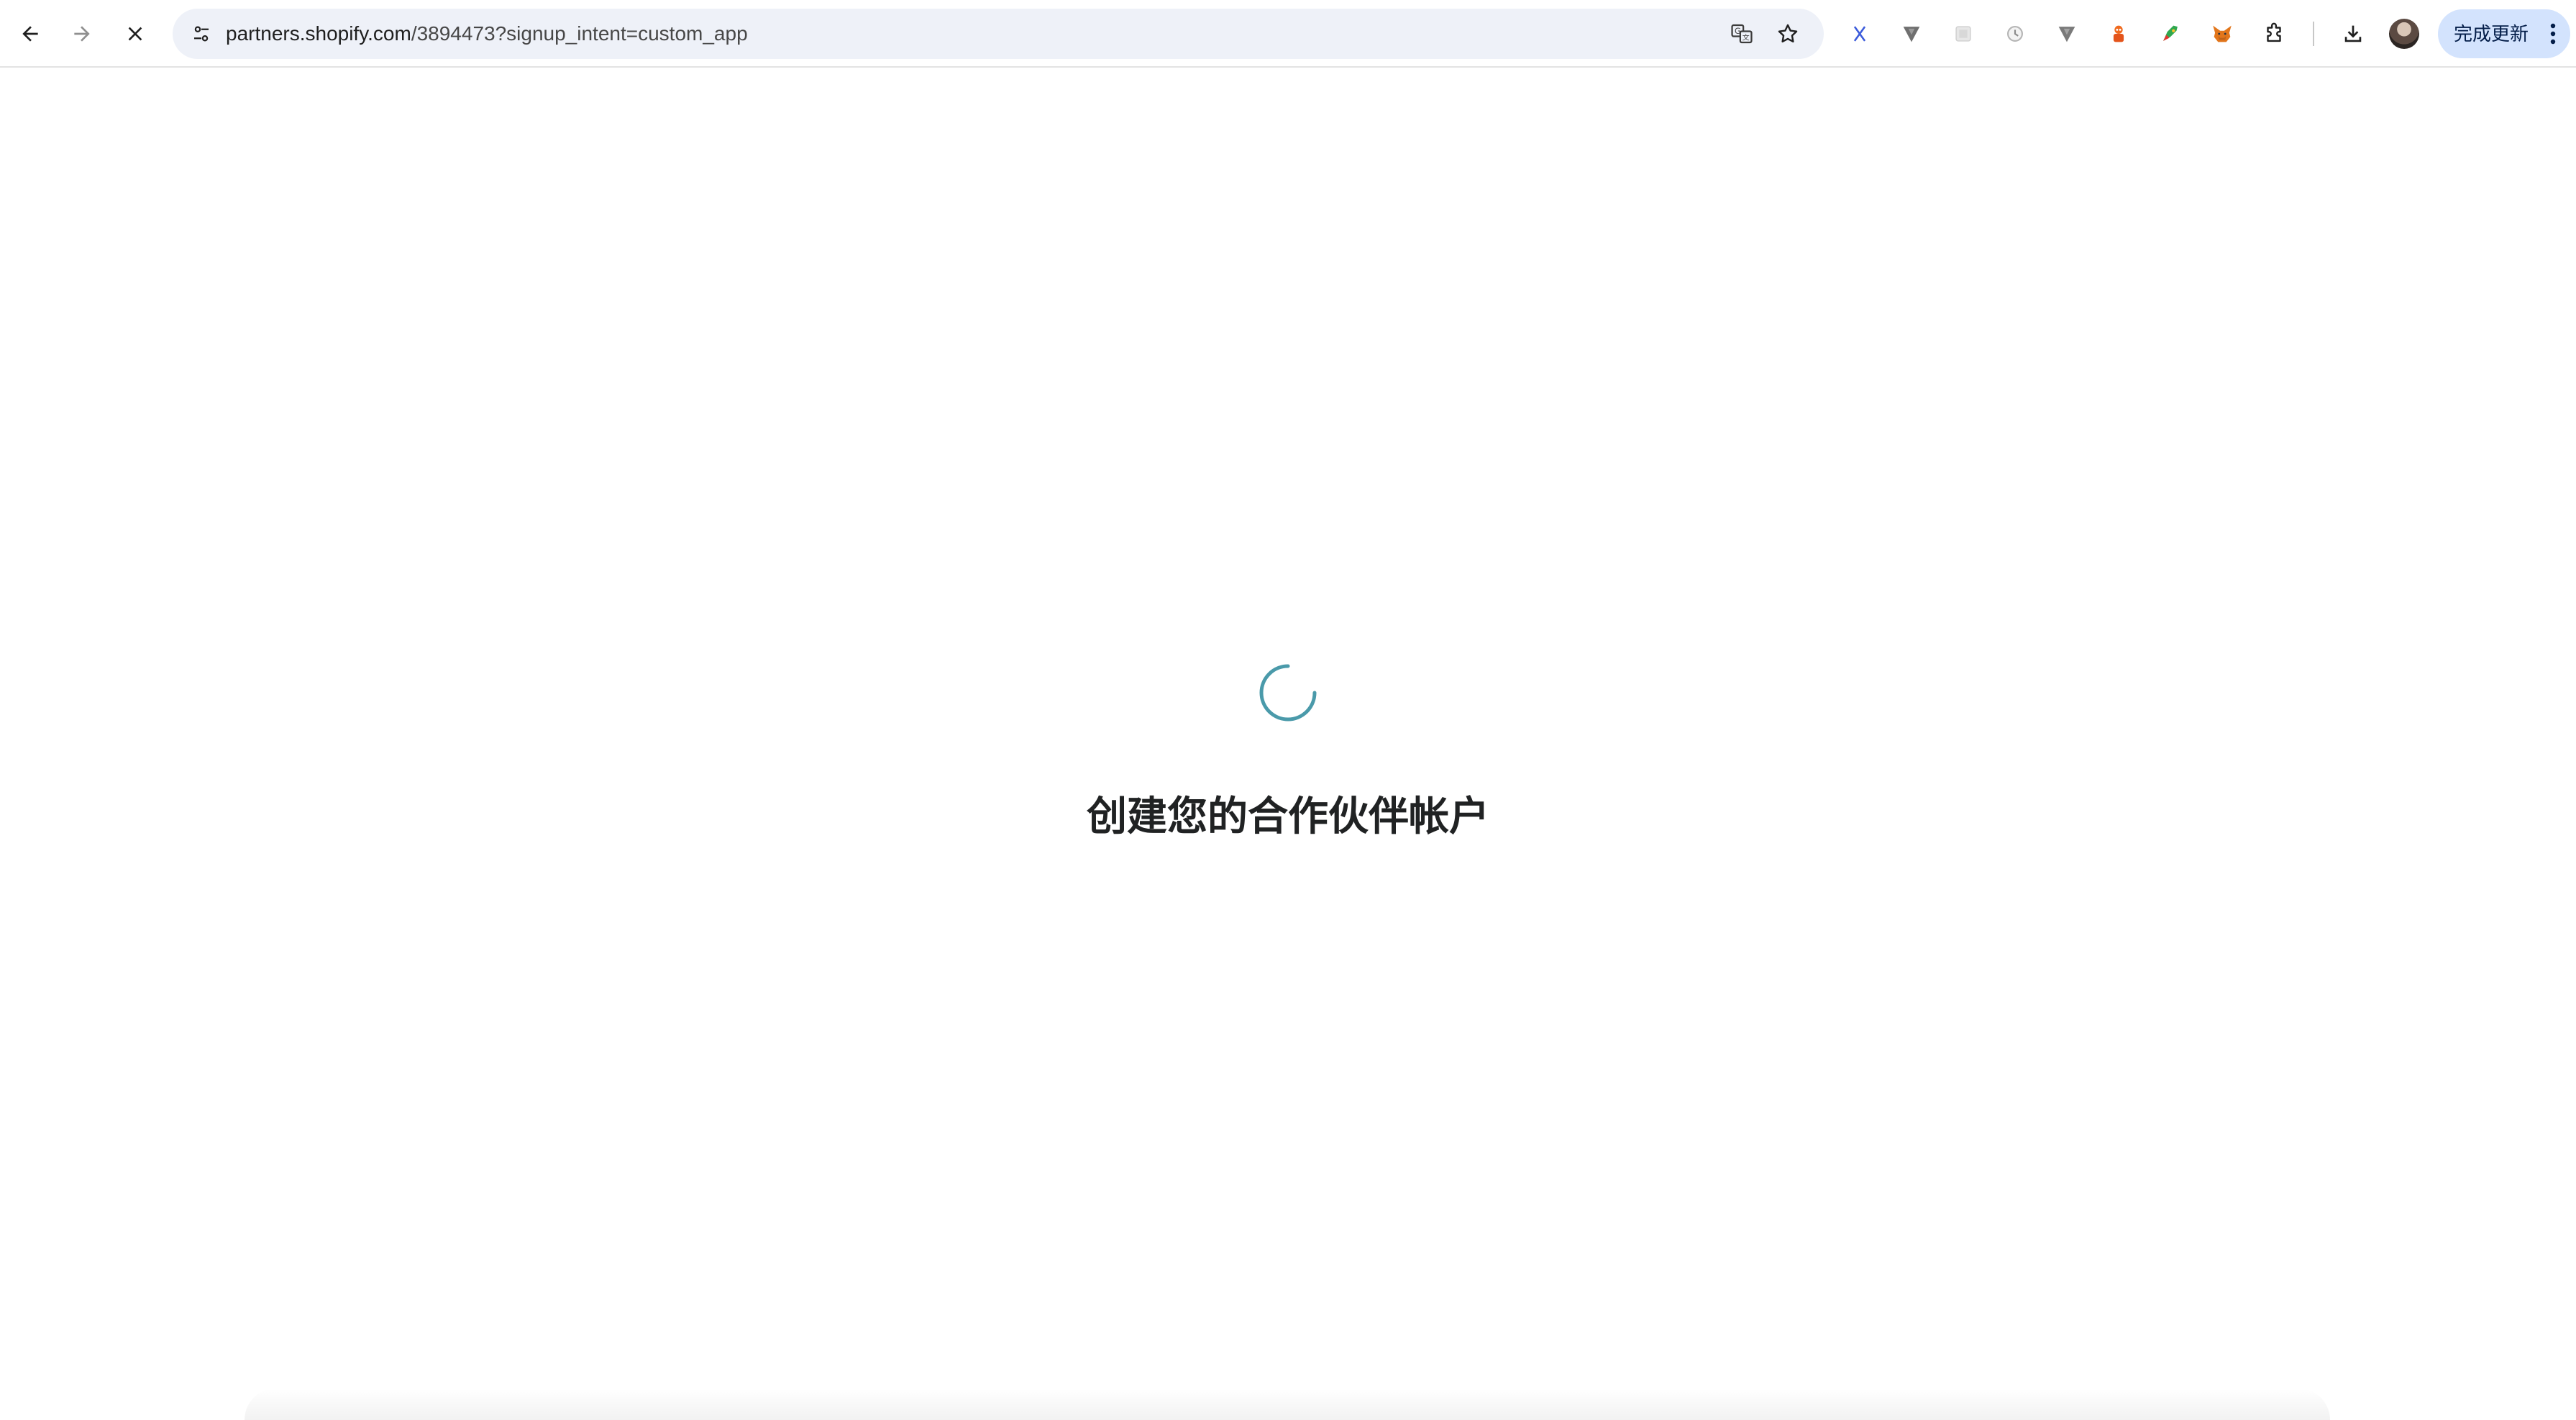  I want to click on tune-icon, so click(201, 34).